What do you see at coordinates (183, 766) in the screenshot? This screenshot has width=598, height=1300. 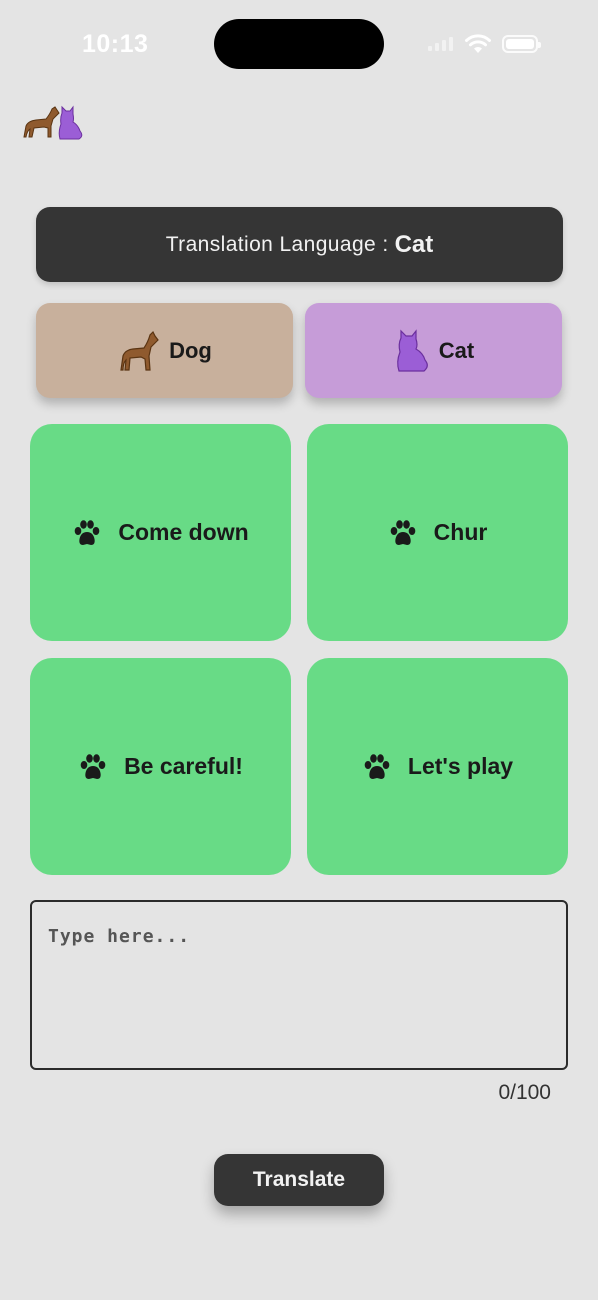 I see `phrase-label: Be careful!` at bounding box center [183, 766].